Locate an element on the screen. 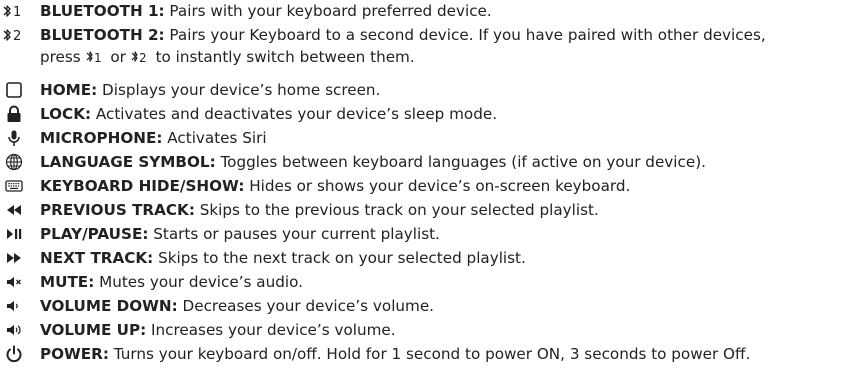  legend-term: HOME is located at coordinates (66, 90).